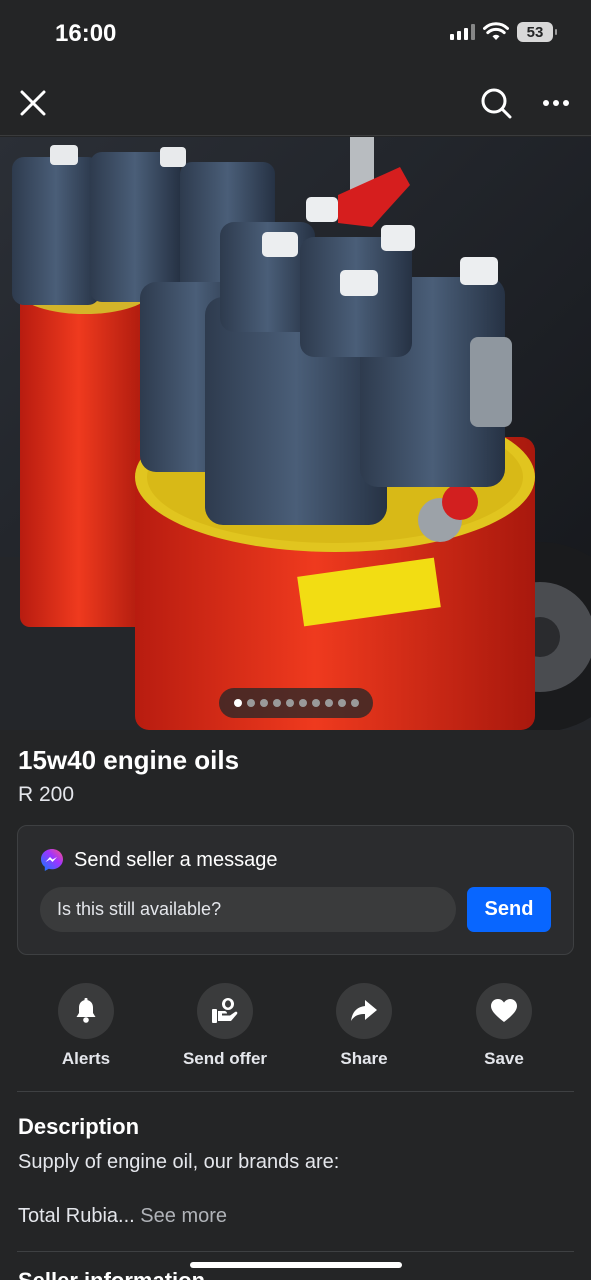 This screenshot has height=1280, width=591. What do you see at coordinates (225, 1058) in the screenshot?
I see `send-offer-label: Send offer` at bounding box center [225, 1058].